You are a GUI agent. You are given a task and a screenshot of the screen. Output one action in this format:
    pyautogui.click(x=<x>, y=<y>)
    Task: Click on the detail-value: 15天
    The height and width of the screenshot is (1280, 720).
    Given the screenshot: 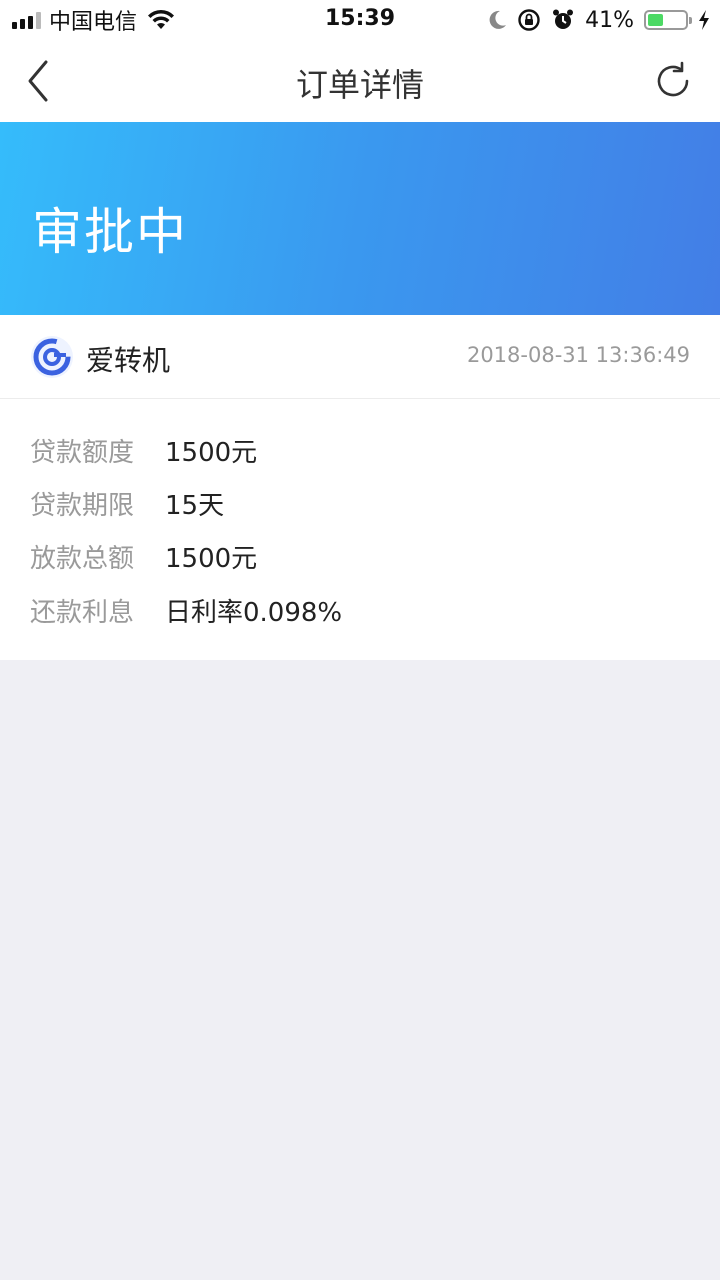 What is the action you would take?
    pyautogui.click(x=195, y=505)
    